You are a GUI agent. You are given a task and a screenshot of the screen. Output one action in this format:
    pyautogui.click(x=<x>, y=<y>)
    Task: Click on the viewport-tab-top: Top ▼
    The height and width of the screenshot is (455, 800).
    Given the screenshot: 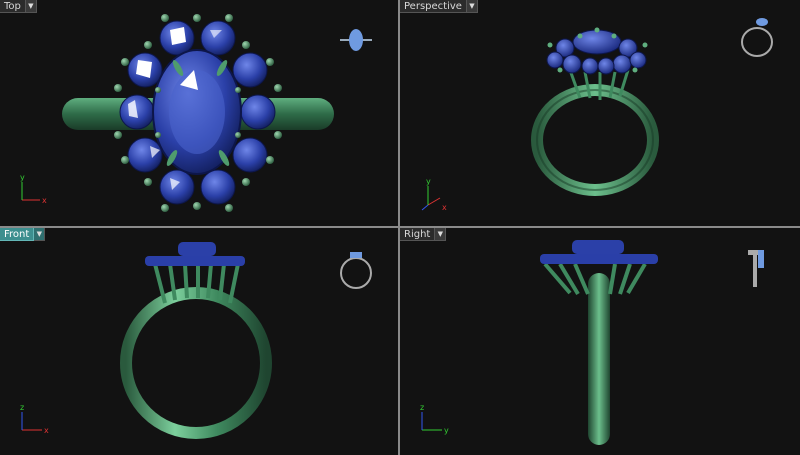 What is the action you would take?
    pyautogui.click(x=18, y=6)
    